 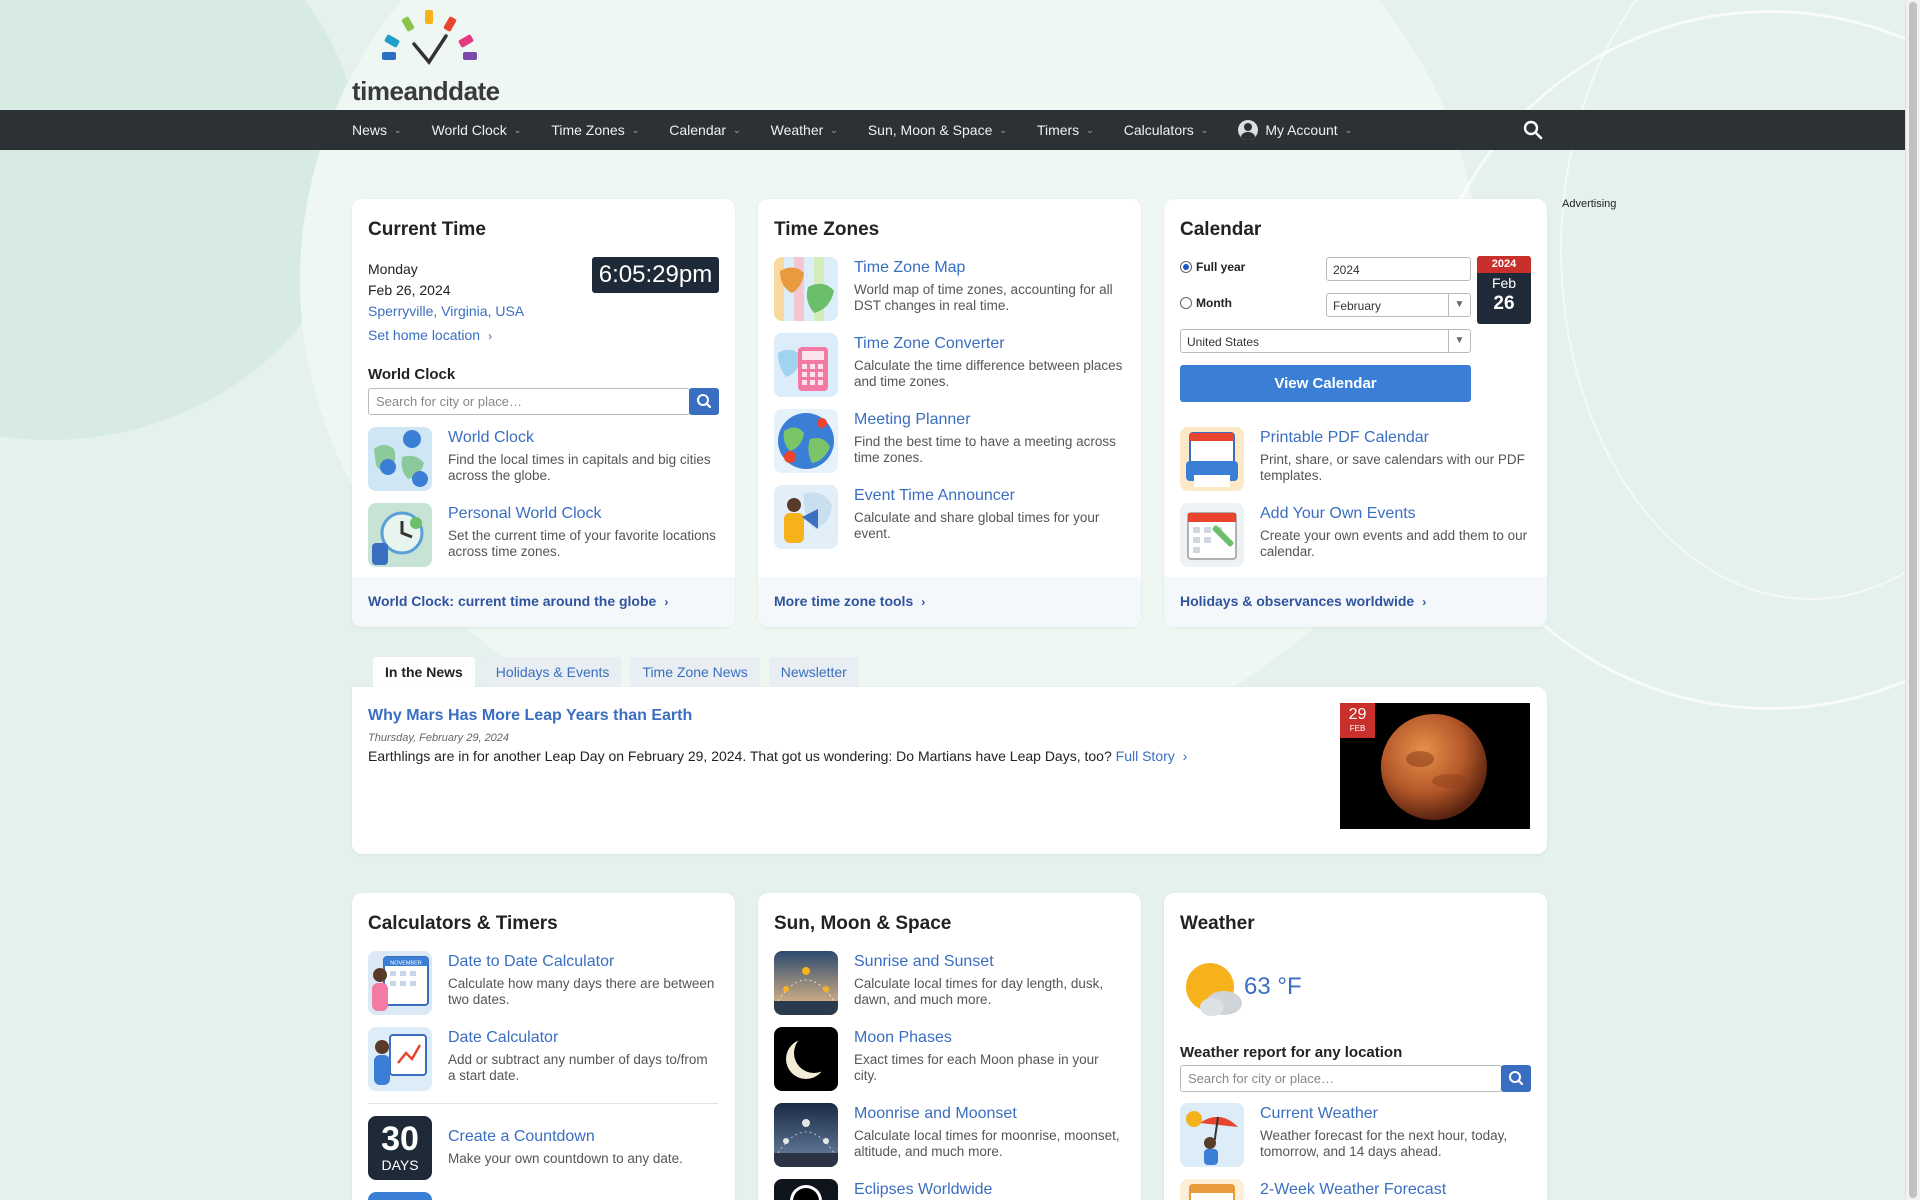 What do you see at coordinates (1435, 766) in the screenshot?
I see `news-image-mars: 29 FEB` at bounding box center [1435, 766].